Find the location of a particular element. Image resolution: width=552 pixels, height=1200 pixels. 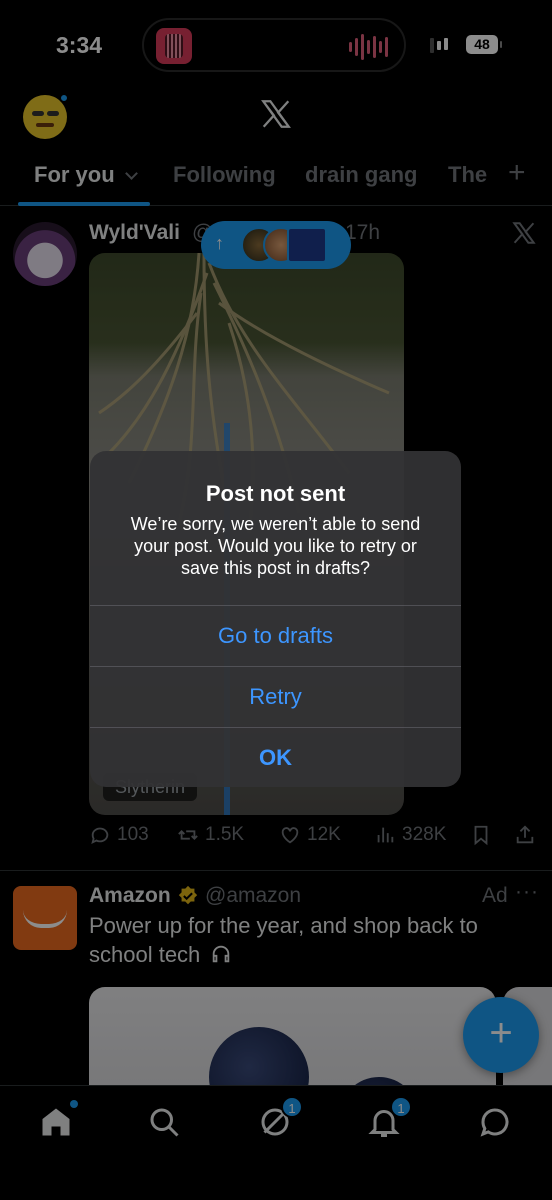

ok-button: OK is located at coordinates (275, 757).